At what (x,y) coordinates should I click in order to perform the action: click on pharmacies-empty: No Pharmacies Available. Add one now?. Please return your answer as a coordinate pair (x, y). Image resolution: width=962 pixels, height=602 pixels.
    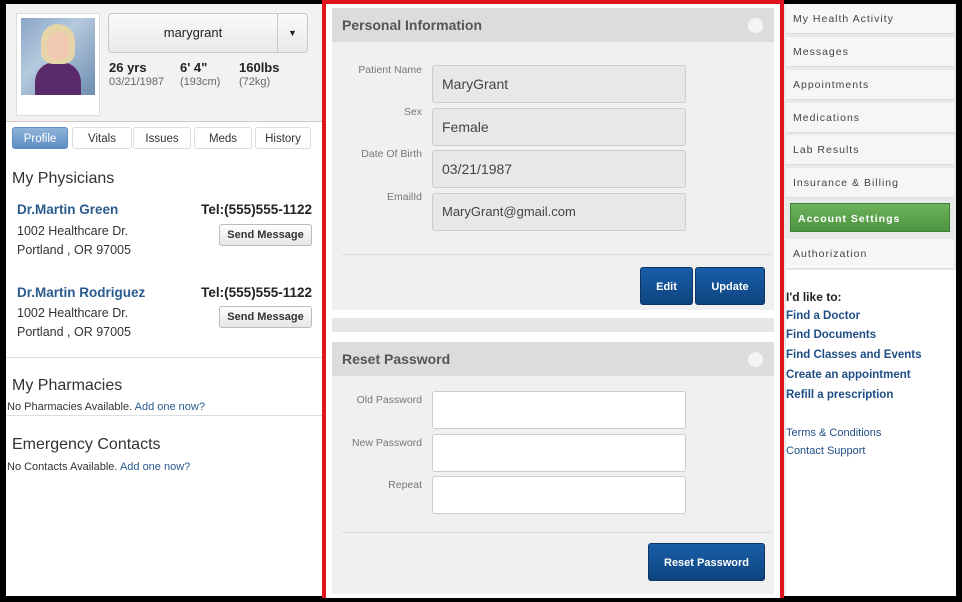
    Looking at the image, I should click on (106, 407).